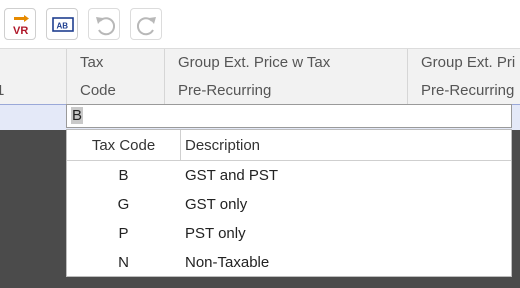  I want to click on option-description: GST only, so click(216, 204).